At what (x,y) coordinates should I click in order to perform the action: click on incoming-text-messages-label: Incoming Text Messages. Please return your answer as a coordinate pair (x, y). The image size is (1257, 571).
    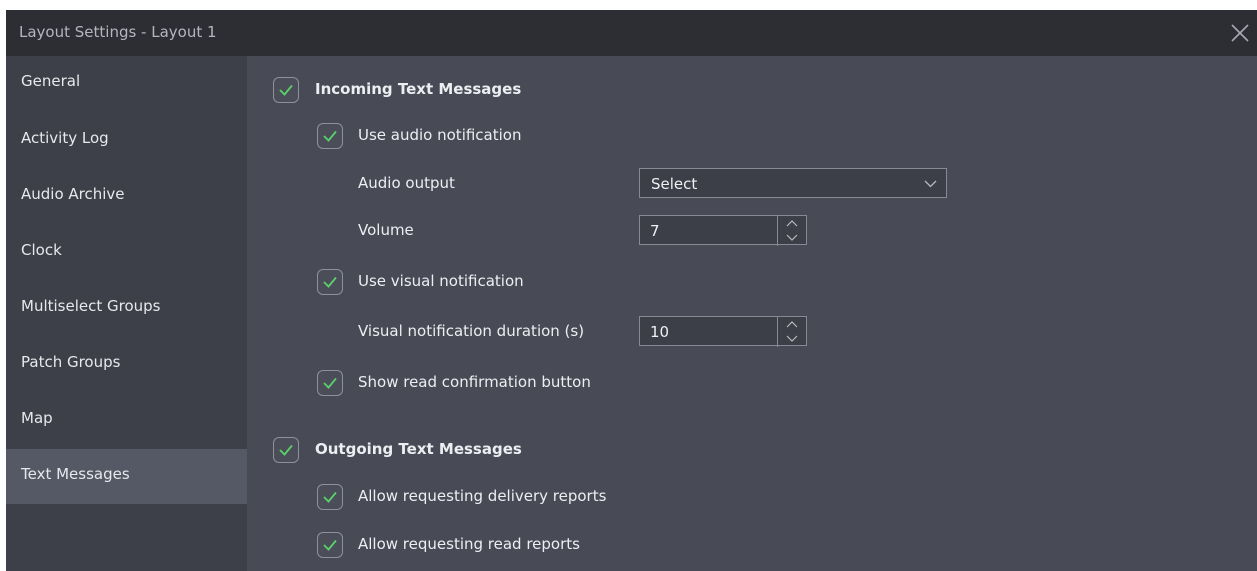
    Looking at the image, I should click on (418, 89).